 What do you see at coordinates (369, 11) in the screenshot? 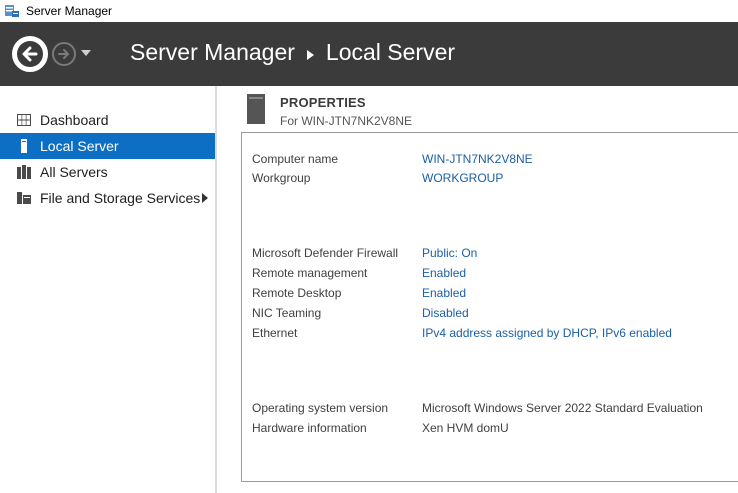
I see `window-titlebar: Server Manager` at bounding box center [369, 11].